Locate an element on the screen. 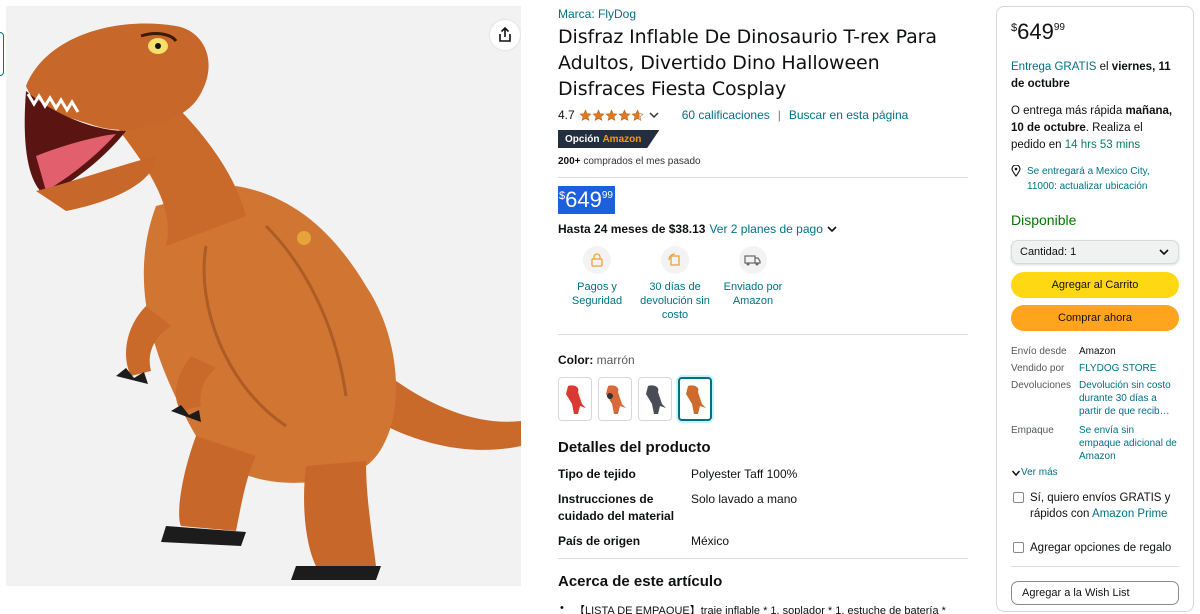  quantity-select: Cantidad: 1 is located at coordinates (1095, 252).